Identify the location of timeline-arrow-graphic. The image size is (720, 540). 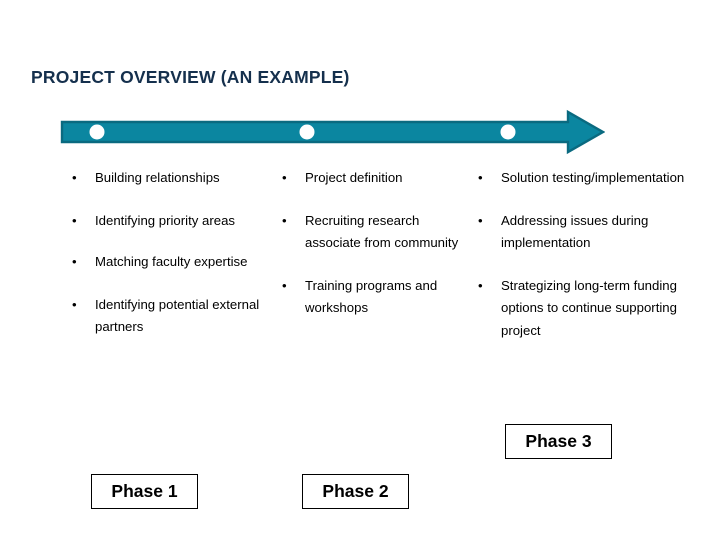
(332, 132).